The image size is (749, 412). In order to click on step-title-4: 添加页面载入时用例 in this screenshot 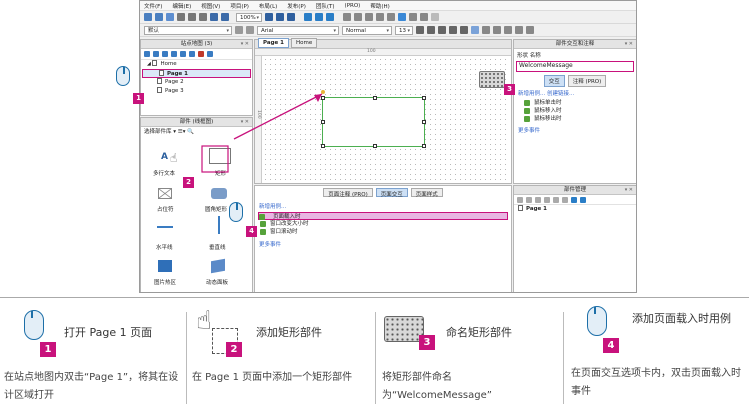, I will do `click(681, 318)`.